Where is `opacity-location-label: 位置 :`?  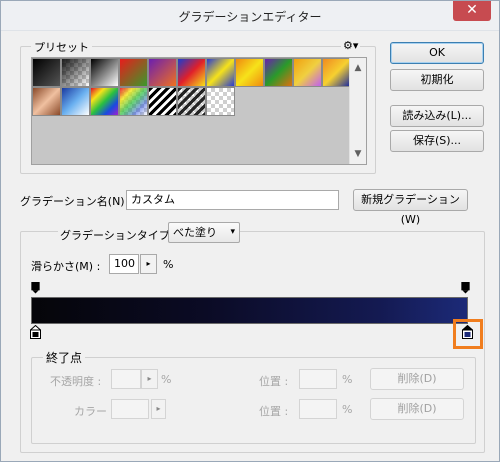
opacity-location-label: 位置 : is located at coordinates (274, 381).